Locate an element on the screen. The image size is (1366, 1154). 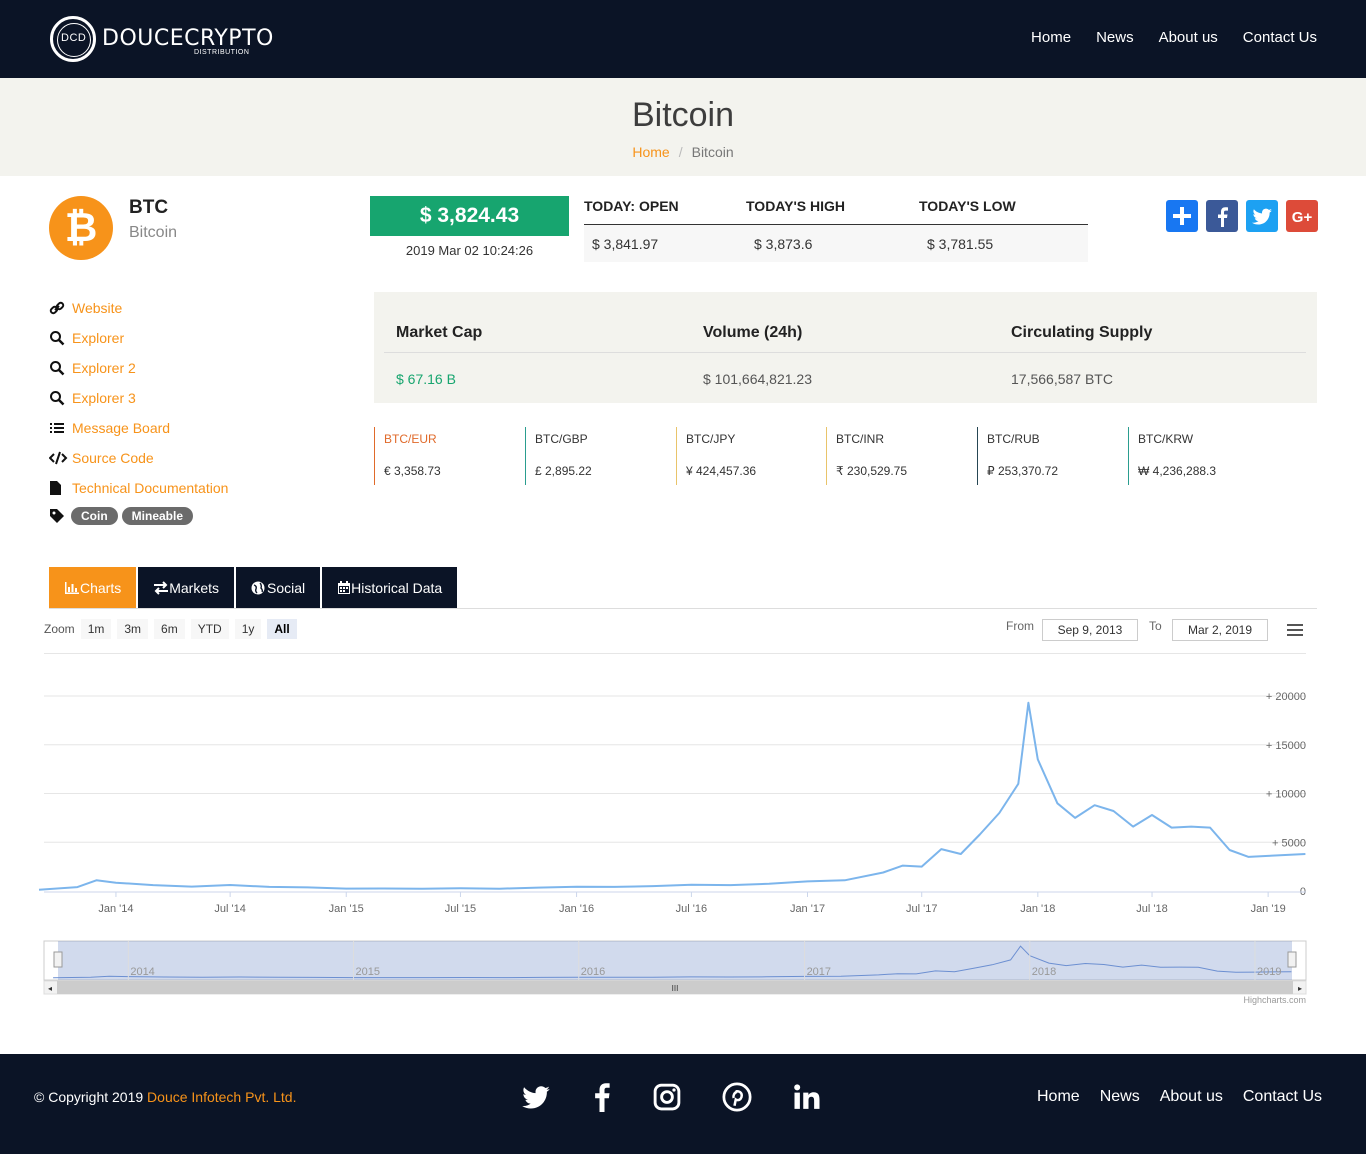
pinterest-icon is located at coordinates (737, 1097).